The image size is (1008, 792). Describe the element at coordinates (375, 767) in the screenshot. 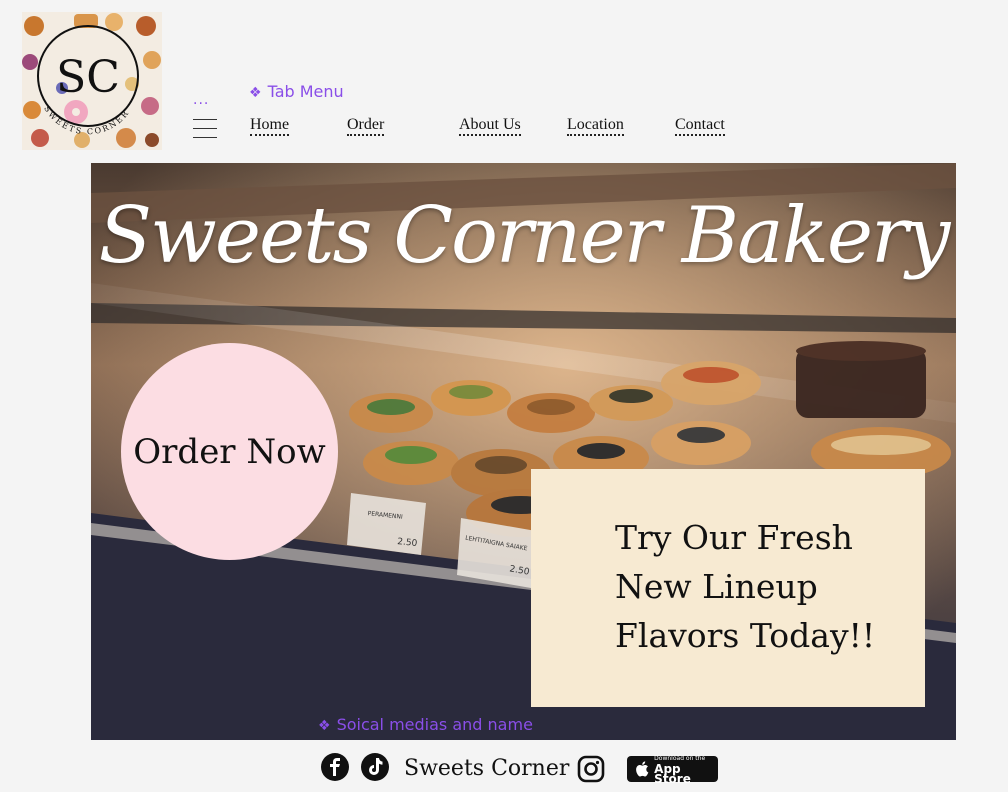

I see `tiktok-icon` at that location.